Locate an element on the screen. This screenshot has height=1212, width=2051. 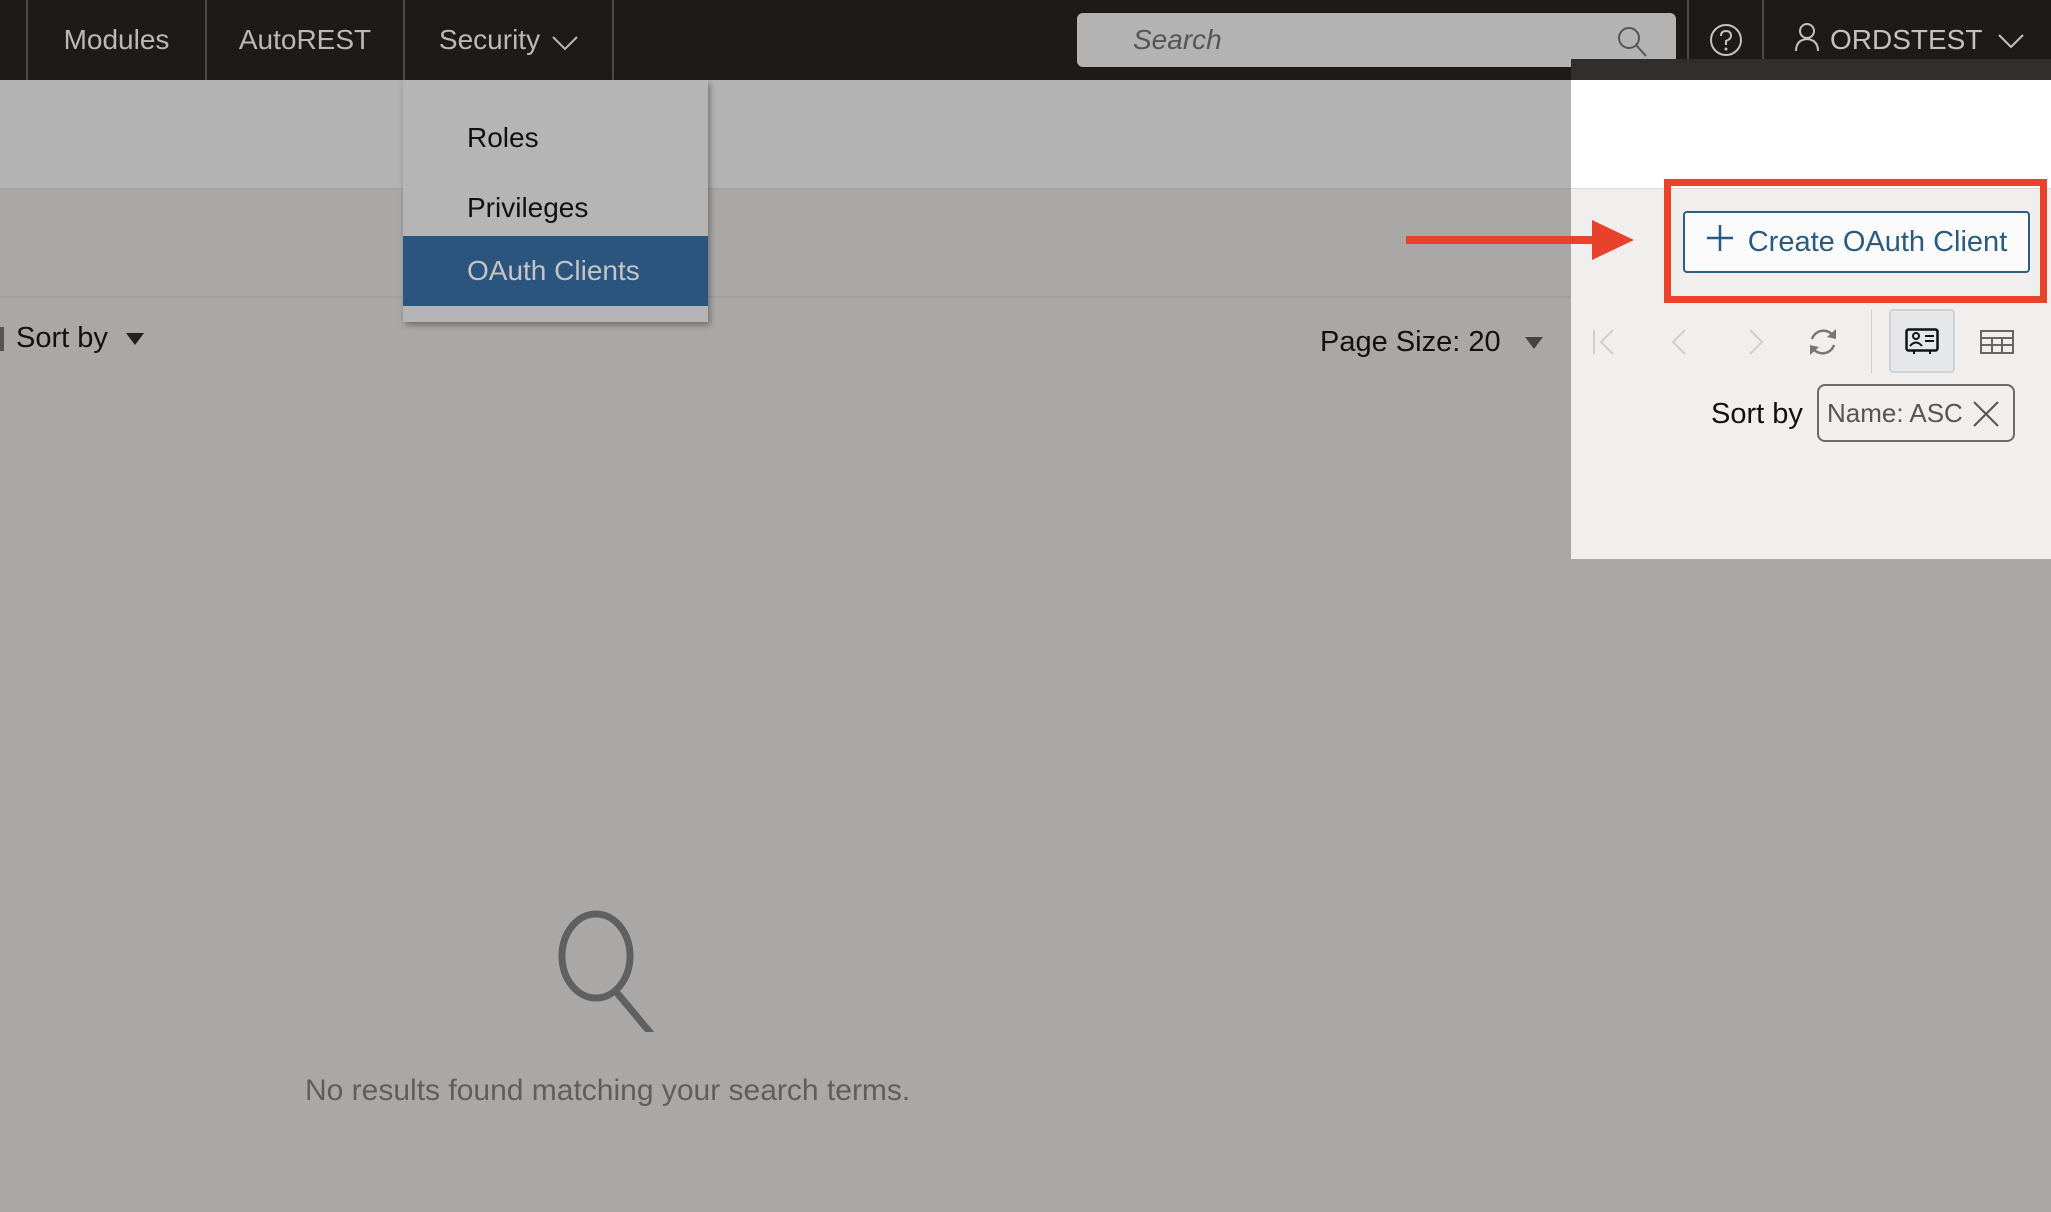
annotation-highlight-box is located at coordinates (1855, 241).